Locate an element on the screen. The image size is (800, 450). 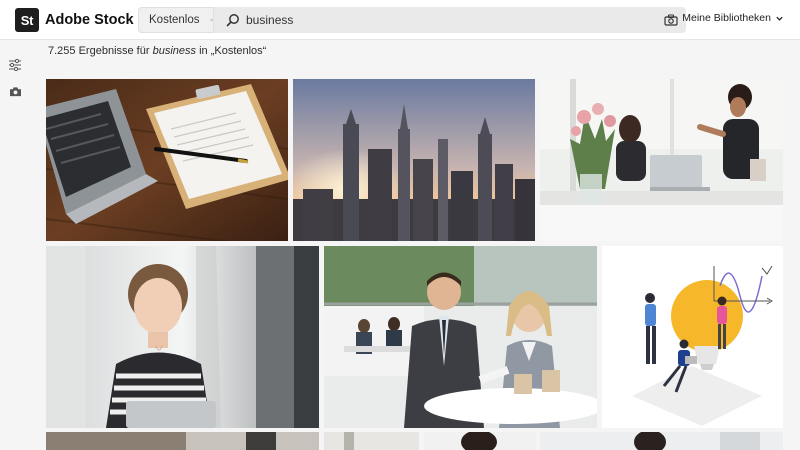
left-rail is located at coordinates (15, 245).